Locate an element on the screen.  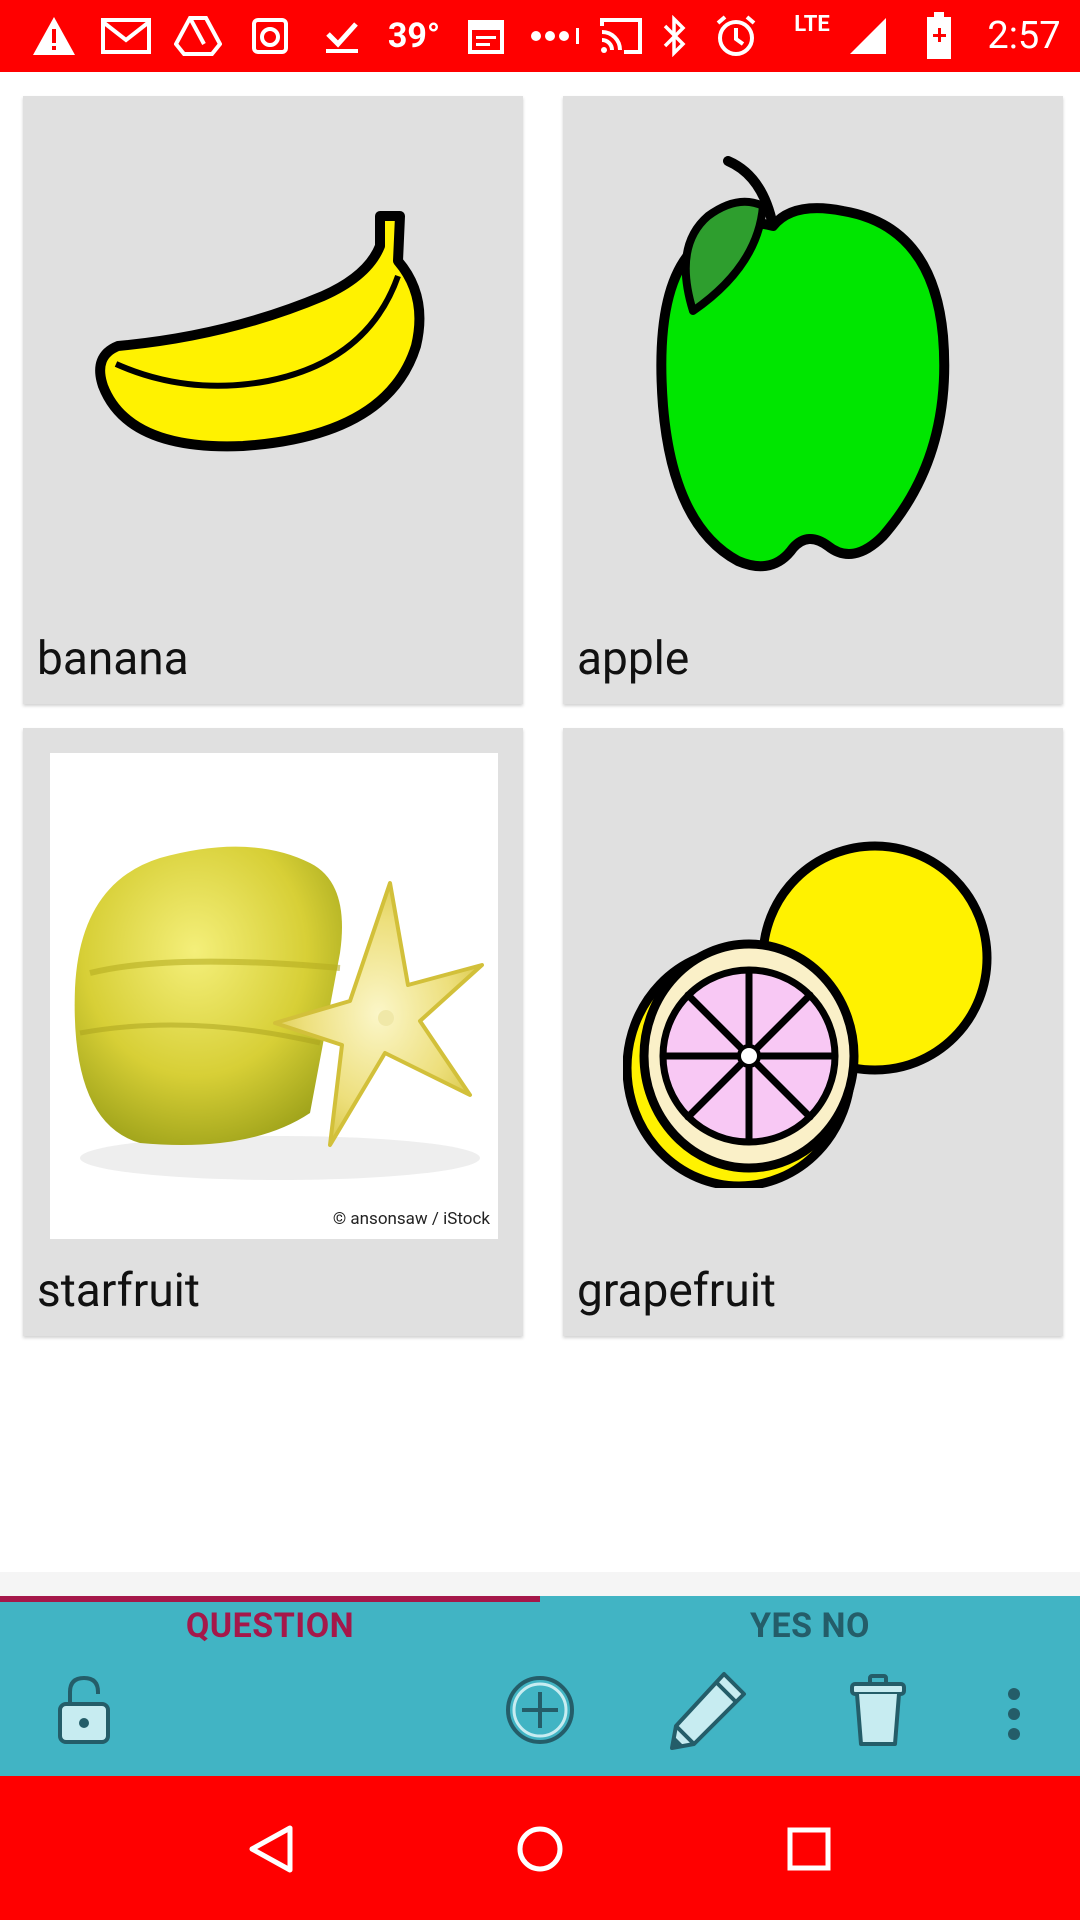
card-label: grapefruit is located at coordinates (676, 1291).